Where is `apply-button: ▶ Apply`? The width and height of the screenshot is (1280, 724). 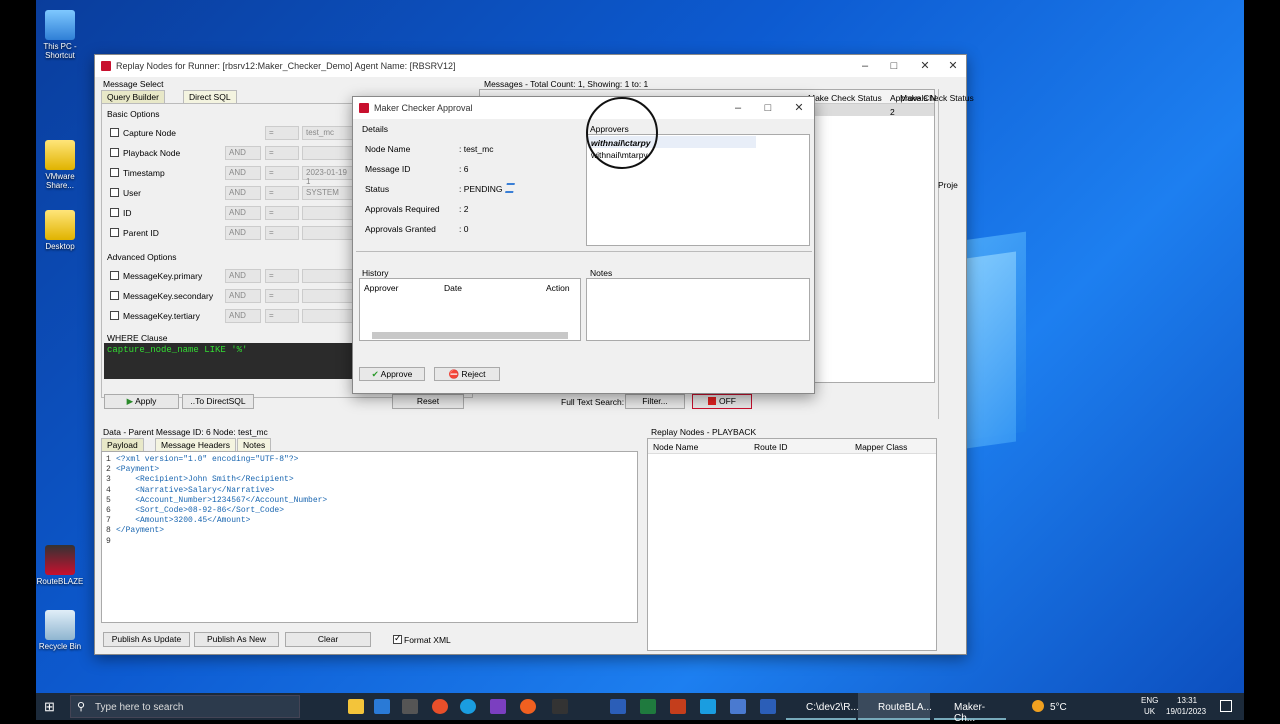 apply-button: ▶ Apply is located at coordinates (141, 401).